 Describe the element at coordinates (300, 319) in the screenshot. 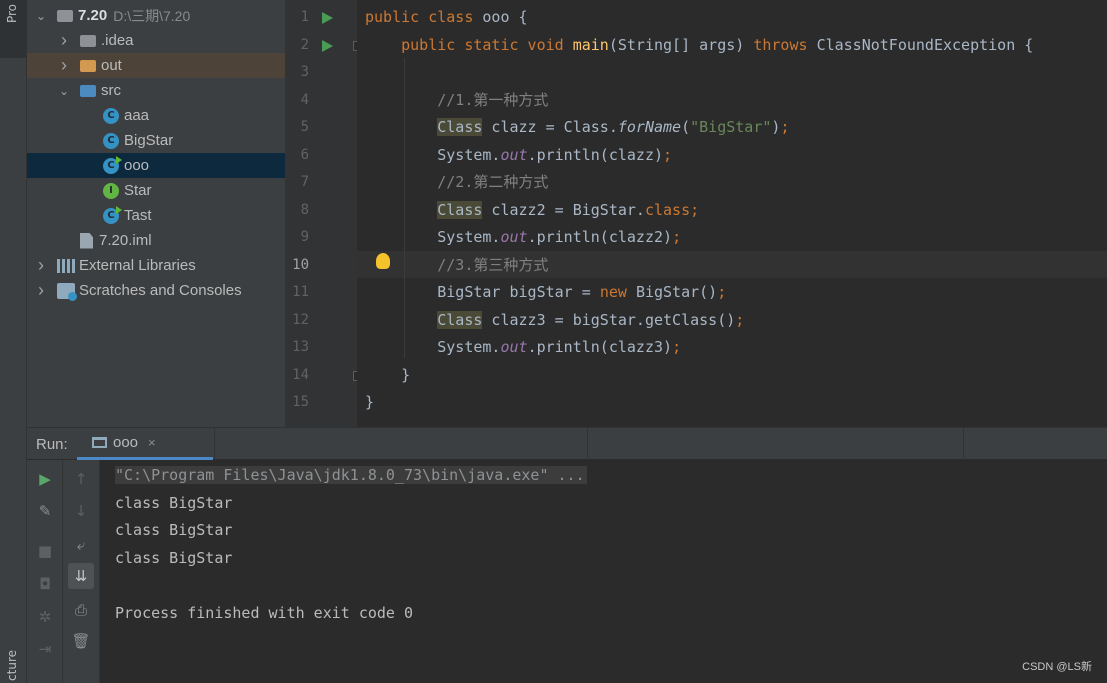

I see `line-number: 12` at that location.